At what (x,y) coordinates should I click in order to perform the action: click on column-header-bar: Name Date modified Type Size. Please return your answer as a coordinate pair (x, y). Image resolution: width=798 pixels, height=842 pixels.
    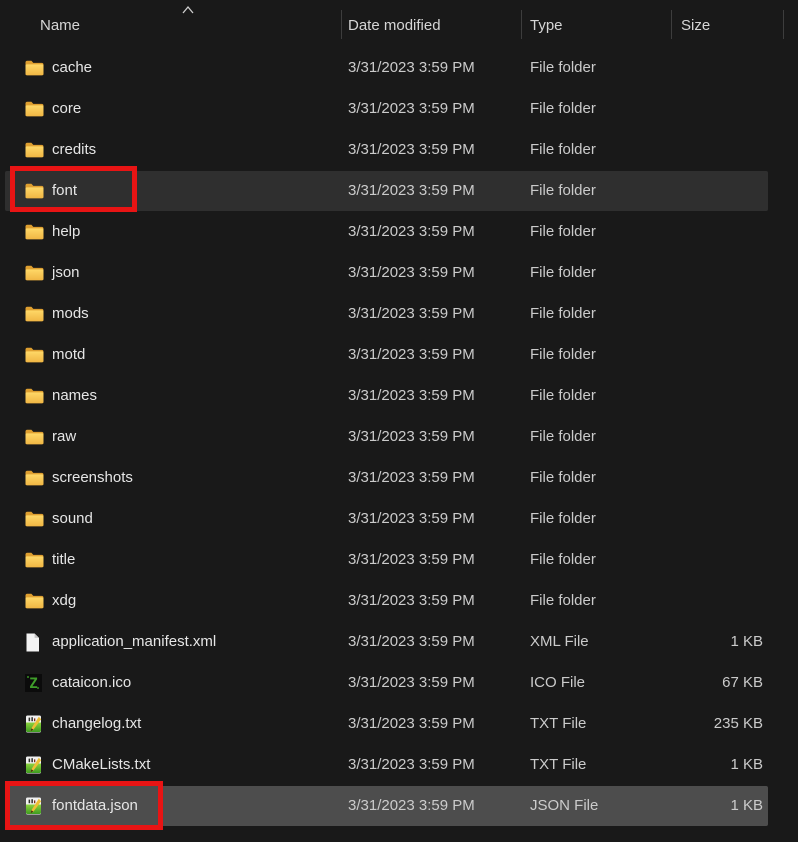
    Looking at the image, I should click on (399, 24).